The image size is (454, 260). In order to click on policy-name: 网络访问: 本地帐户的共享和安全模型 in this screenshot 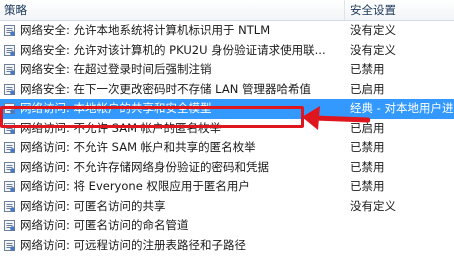, I will do `click(116, 108)`.